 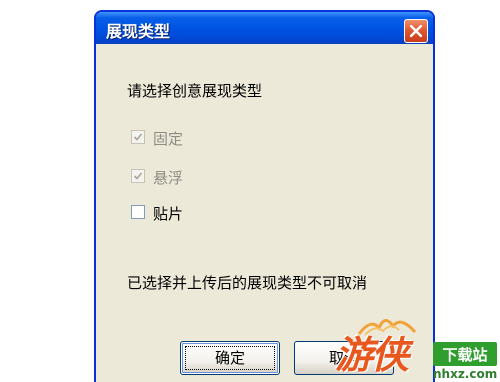 I want to click on warning-note: 已选择并上传后的展现类型不可取消, so click(x=247, y=283).